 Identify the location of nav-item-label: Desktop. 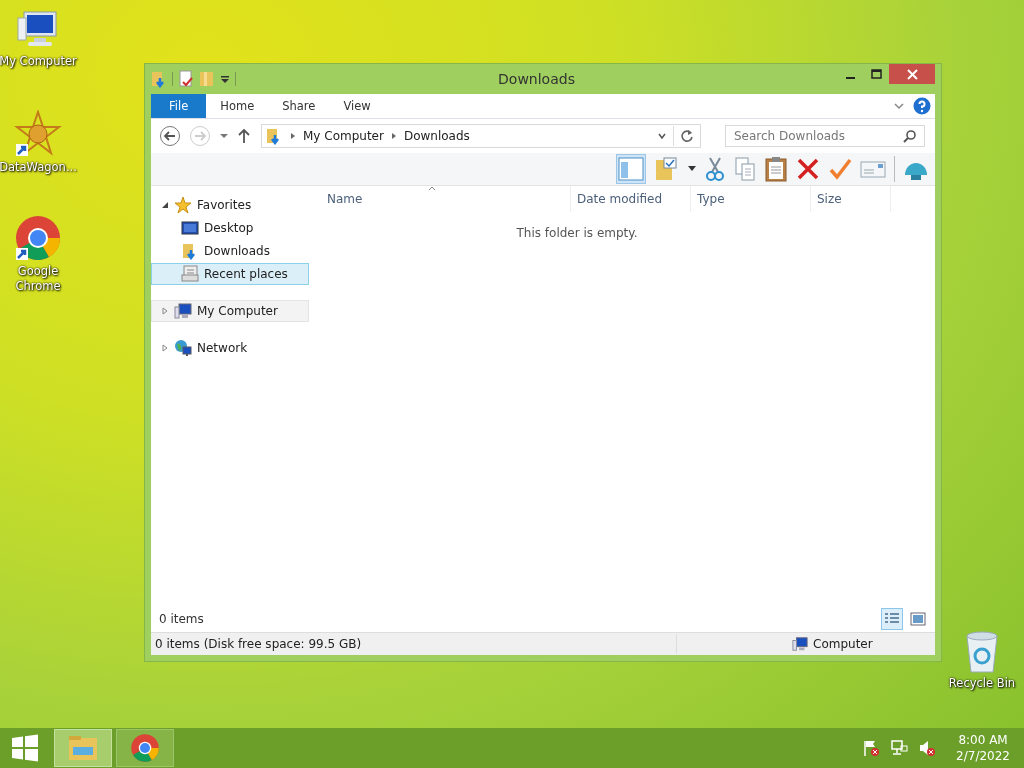
(229, 228).